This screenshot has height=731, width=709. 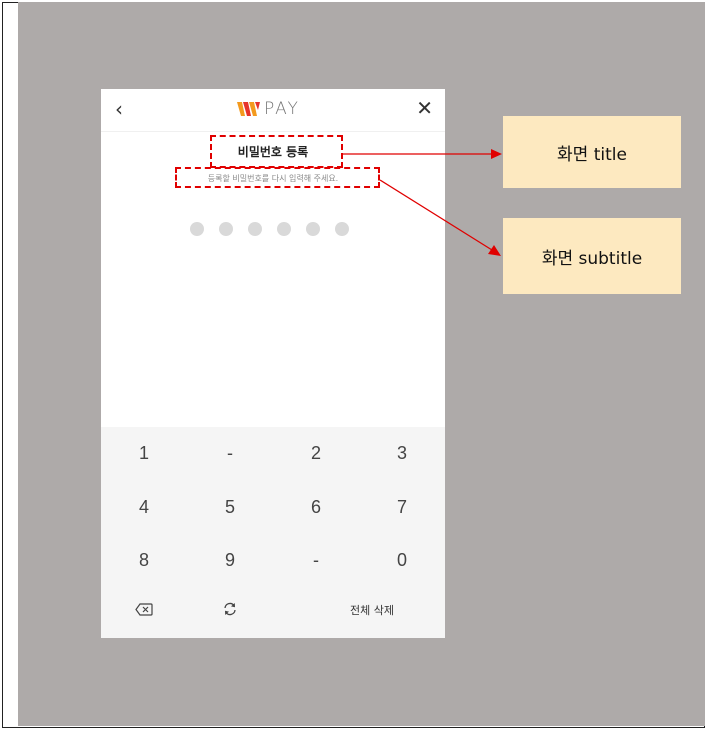 What do you see at coordinates (592, 152) in the screenshot?
I see `title-callout: 화면 title` at bounding box center [592, 152].